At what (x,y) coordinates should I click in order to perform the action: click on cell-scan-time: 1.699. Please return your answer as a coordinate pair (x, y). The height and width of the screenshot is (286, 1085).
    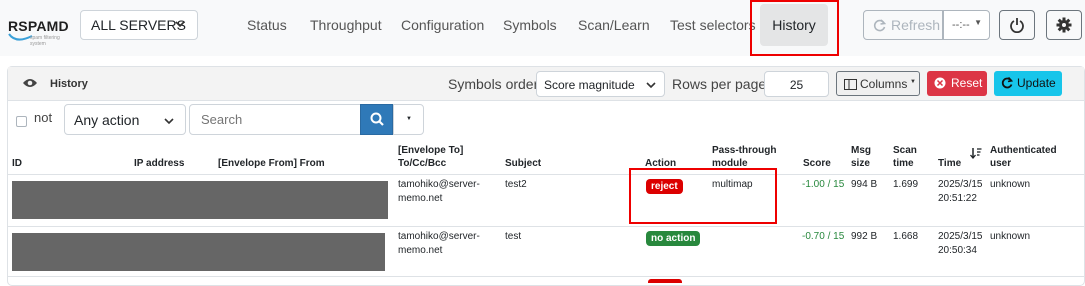
    Looking at the image, I should click on (906, 184).